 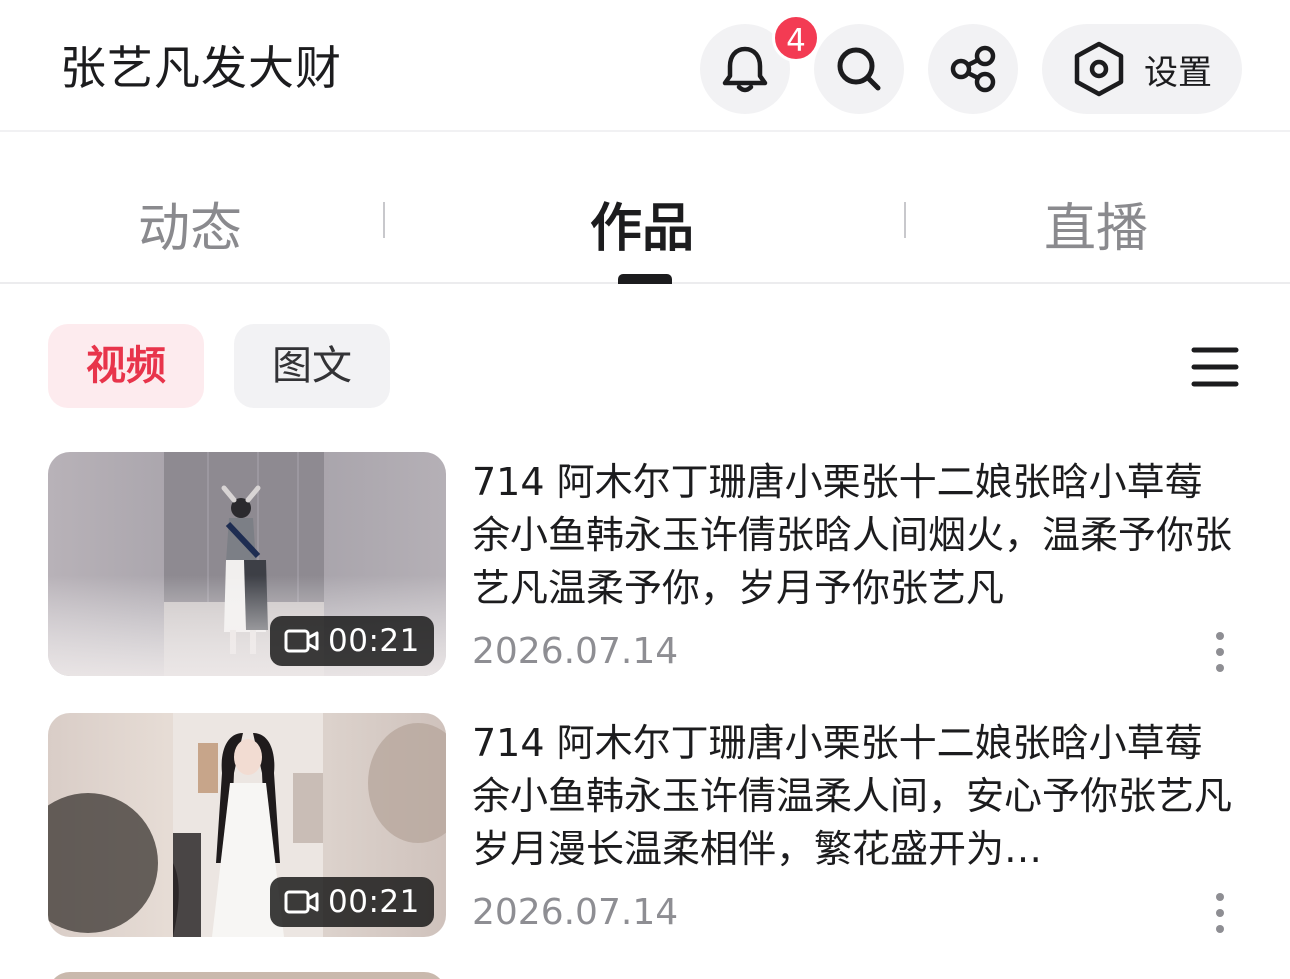 What do you see at coordinates (126, 366) in the screenshot?
I see `filter-video-chip: 视频` at bounding box center [126, 366].